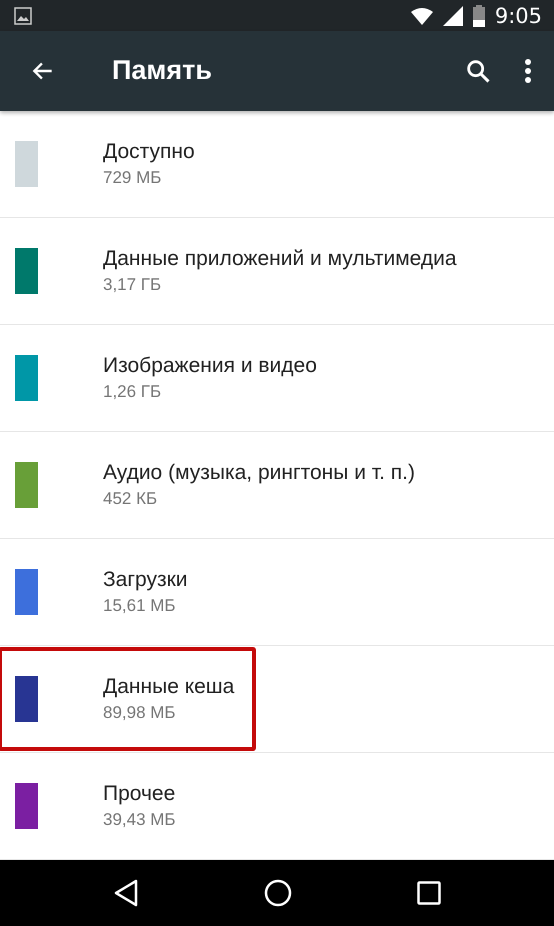 The image size is (554, 926). What do you see at coordinates (162, 70) in the screenshot?
I see `screen-title: Память` at bounding box center [162, 70].